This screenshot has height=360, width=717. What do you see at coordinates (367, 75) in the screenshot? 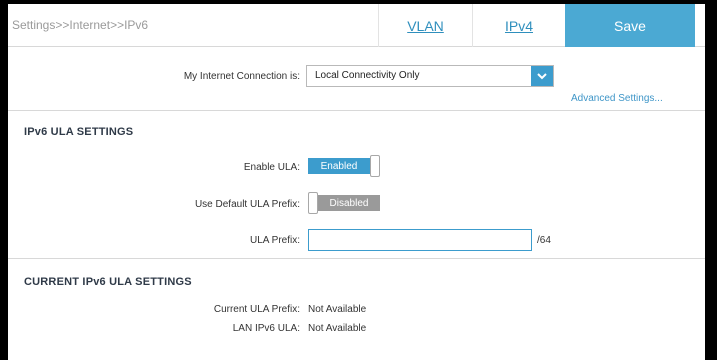
I see `connection-type-value: Local Connectivity Only` at bounding box center [367, 75].